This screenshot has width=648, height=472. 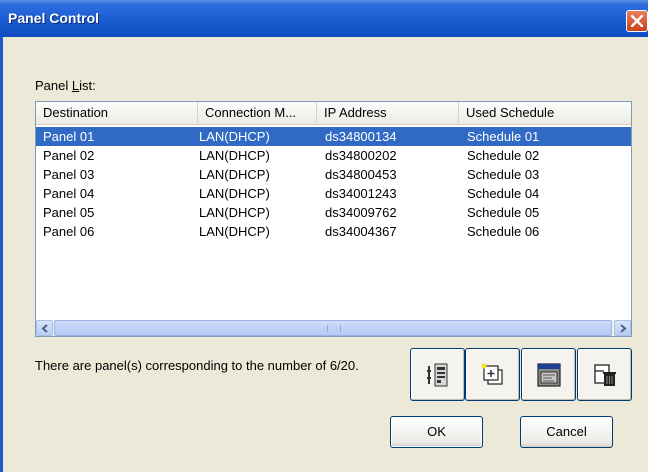 What do you see at coordinates (436, 432) in the screenshot?
I see `ok-button: OK` at bounding box center [436, 432].